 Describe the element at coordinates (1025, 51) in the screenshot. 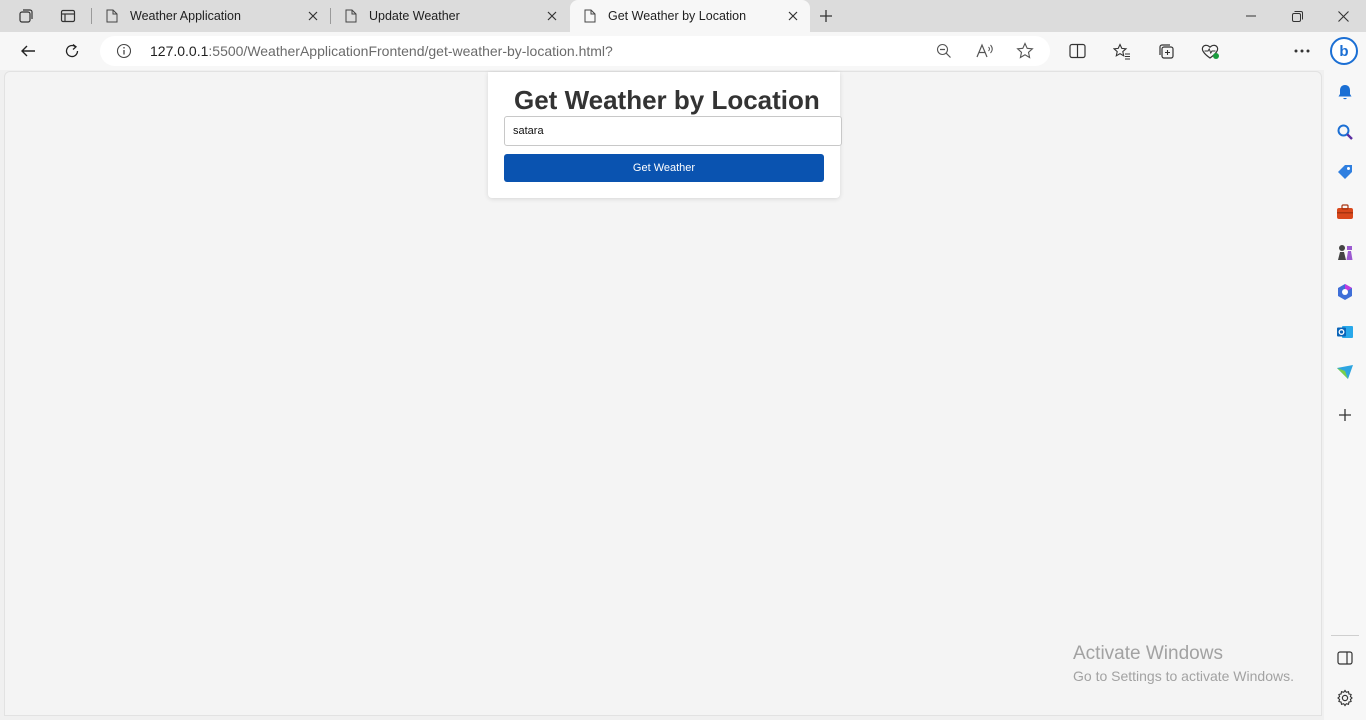

I see `star-icon` at that location.